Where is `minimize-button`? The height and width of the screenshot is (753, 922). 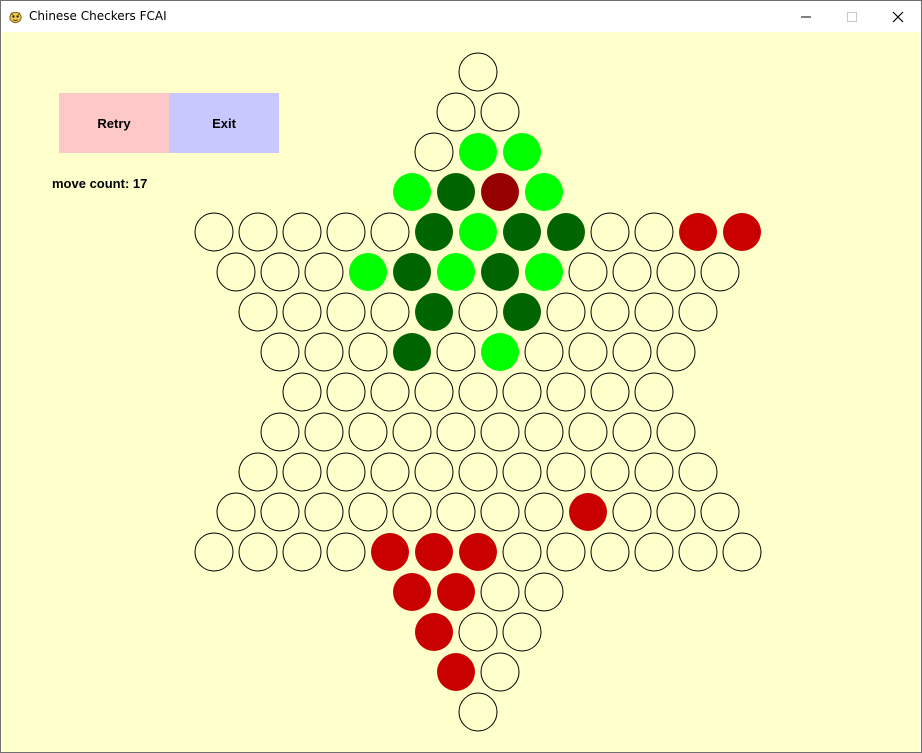
minimize-button is located at coordinates (806, 16).